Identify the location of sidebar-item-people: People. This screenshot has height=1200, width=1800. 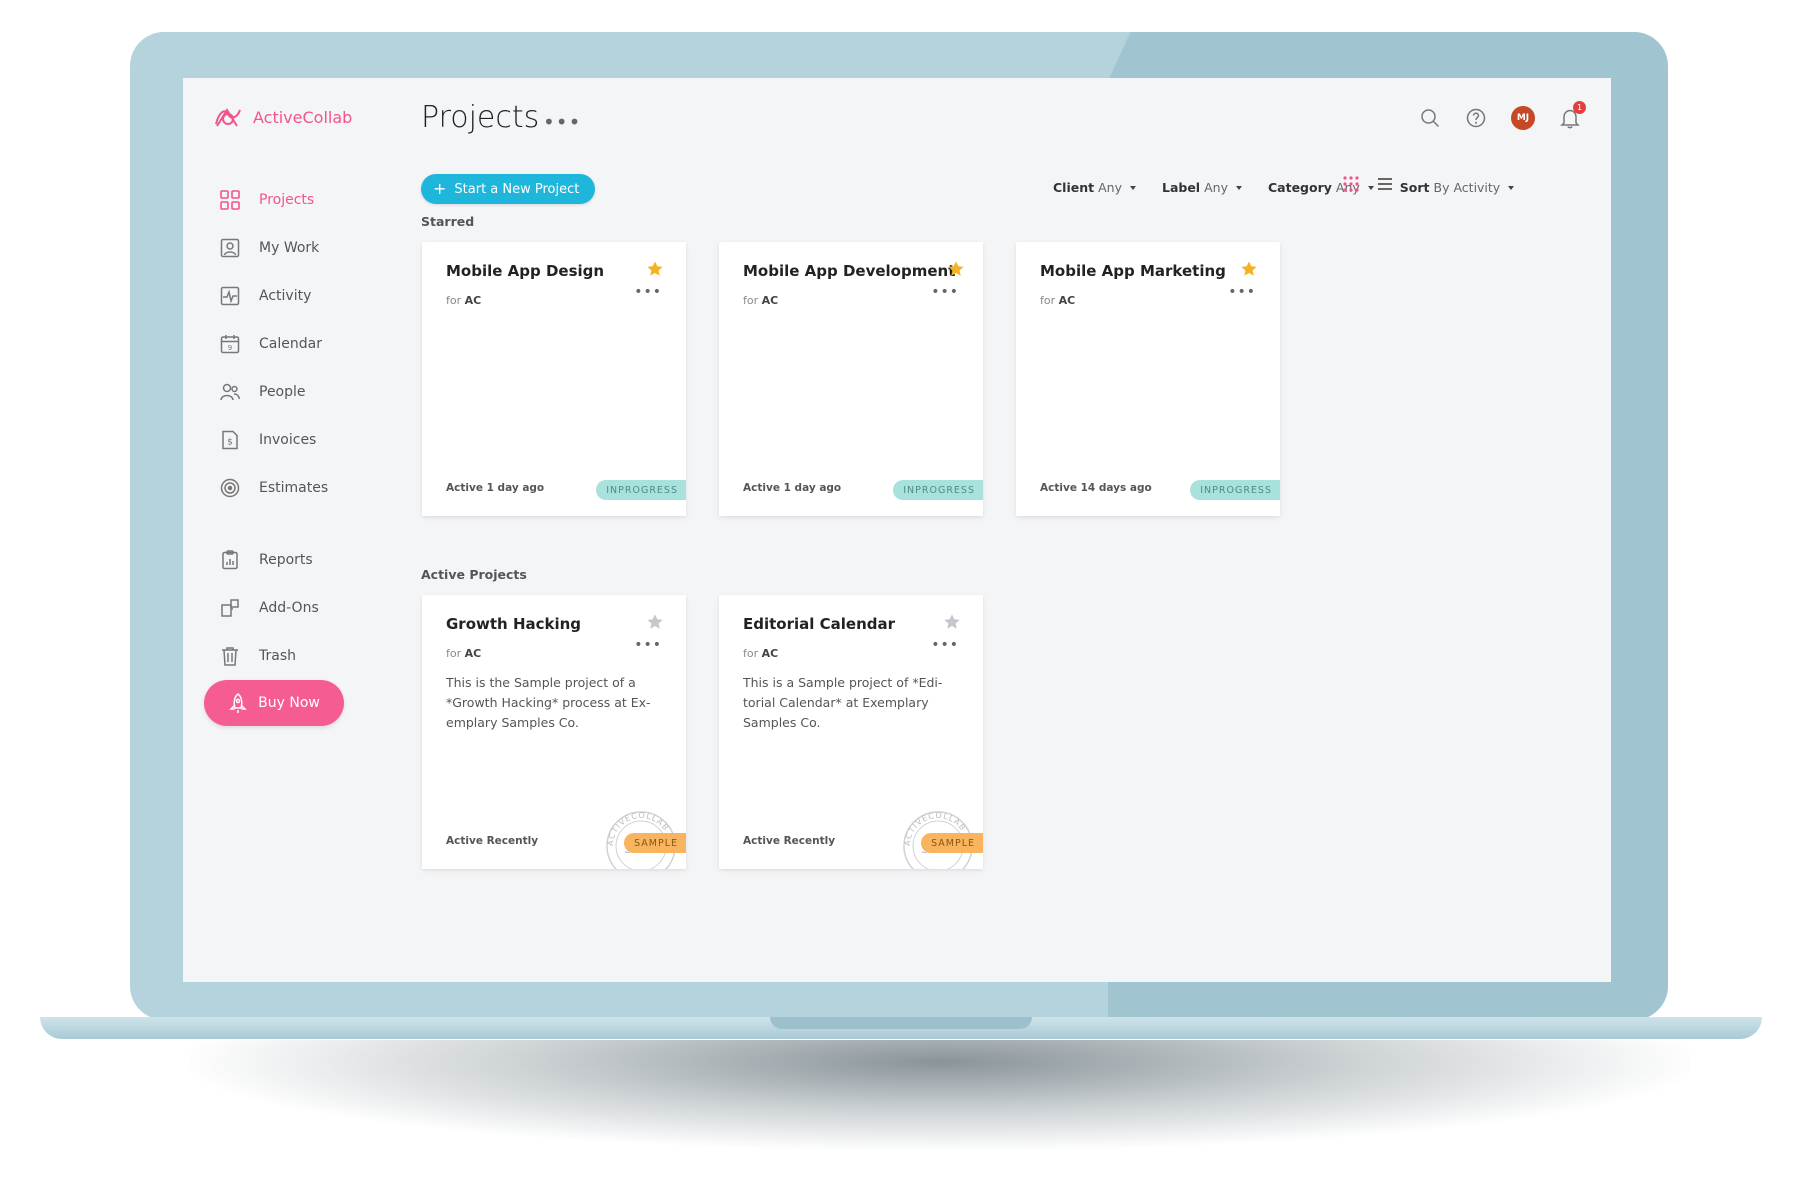
(319, 392).